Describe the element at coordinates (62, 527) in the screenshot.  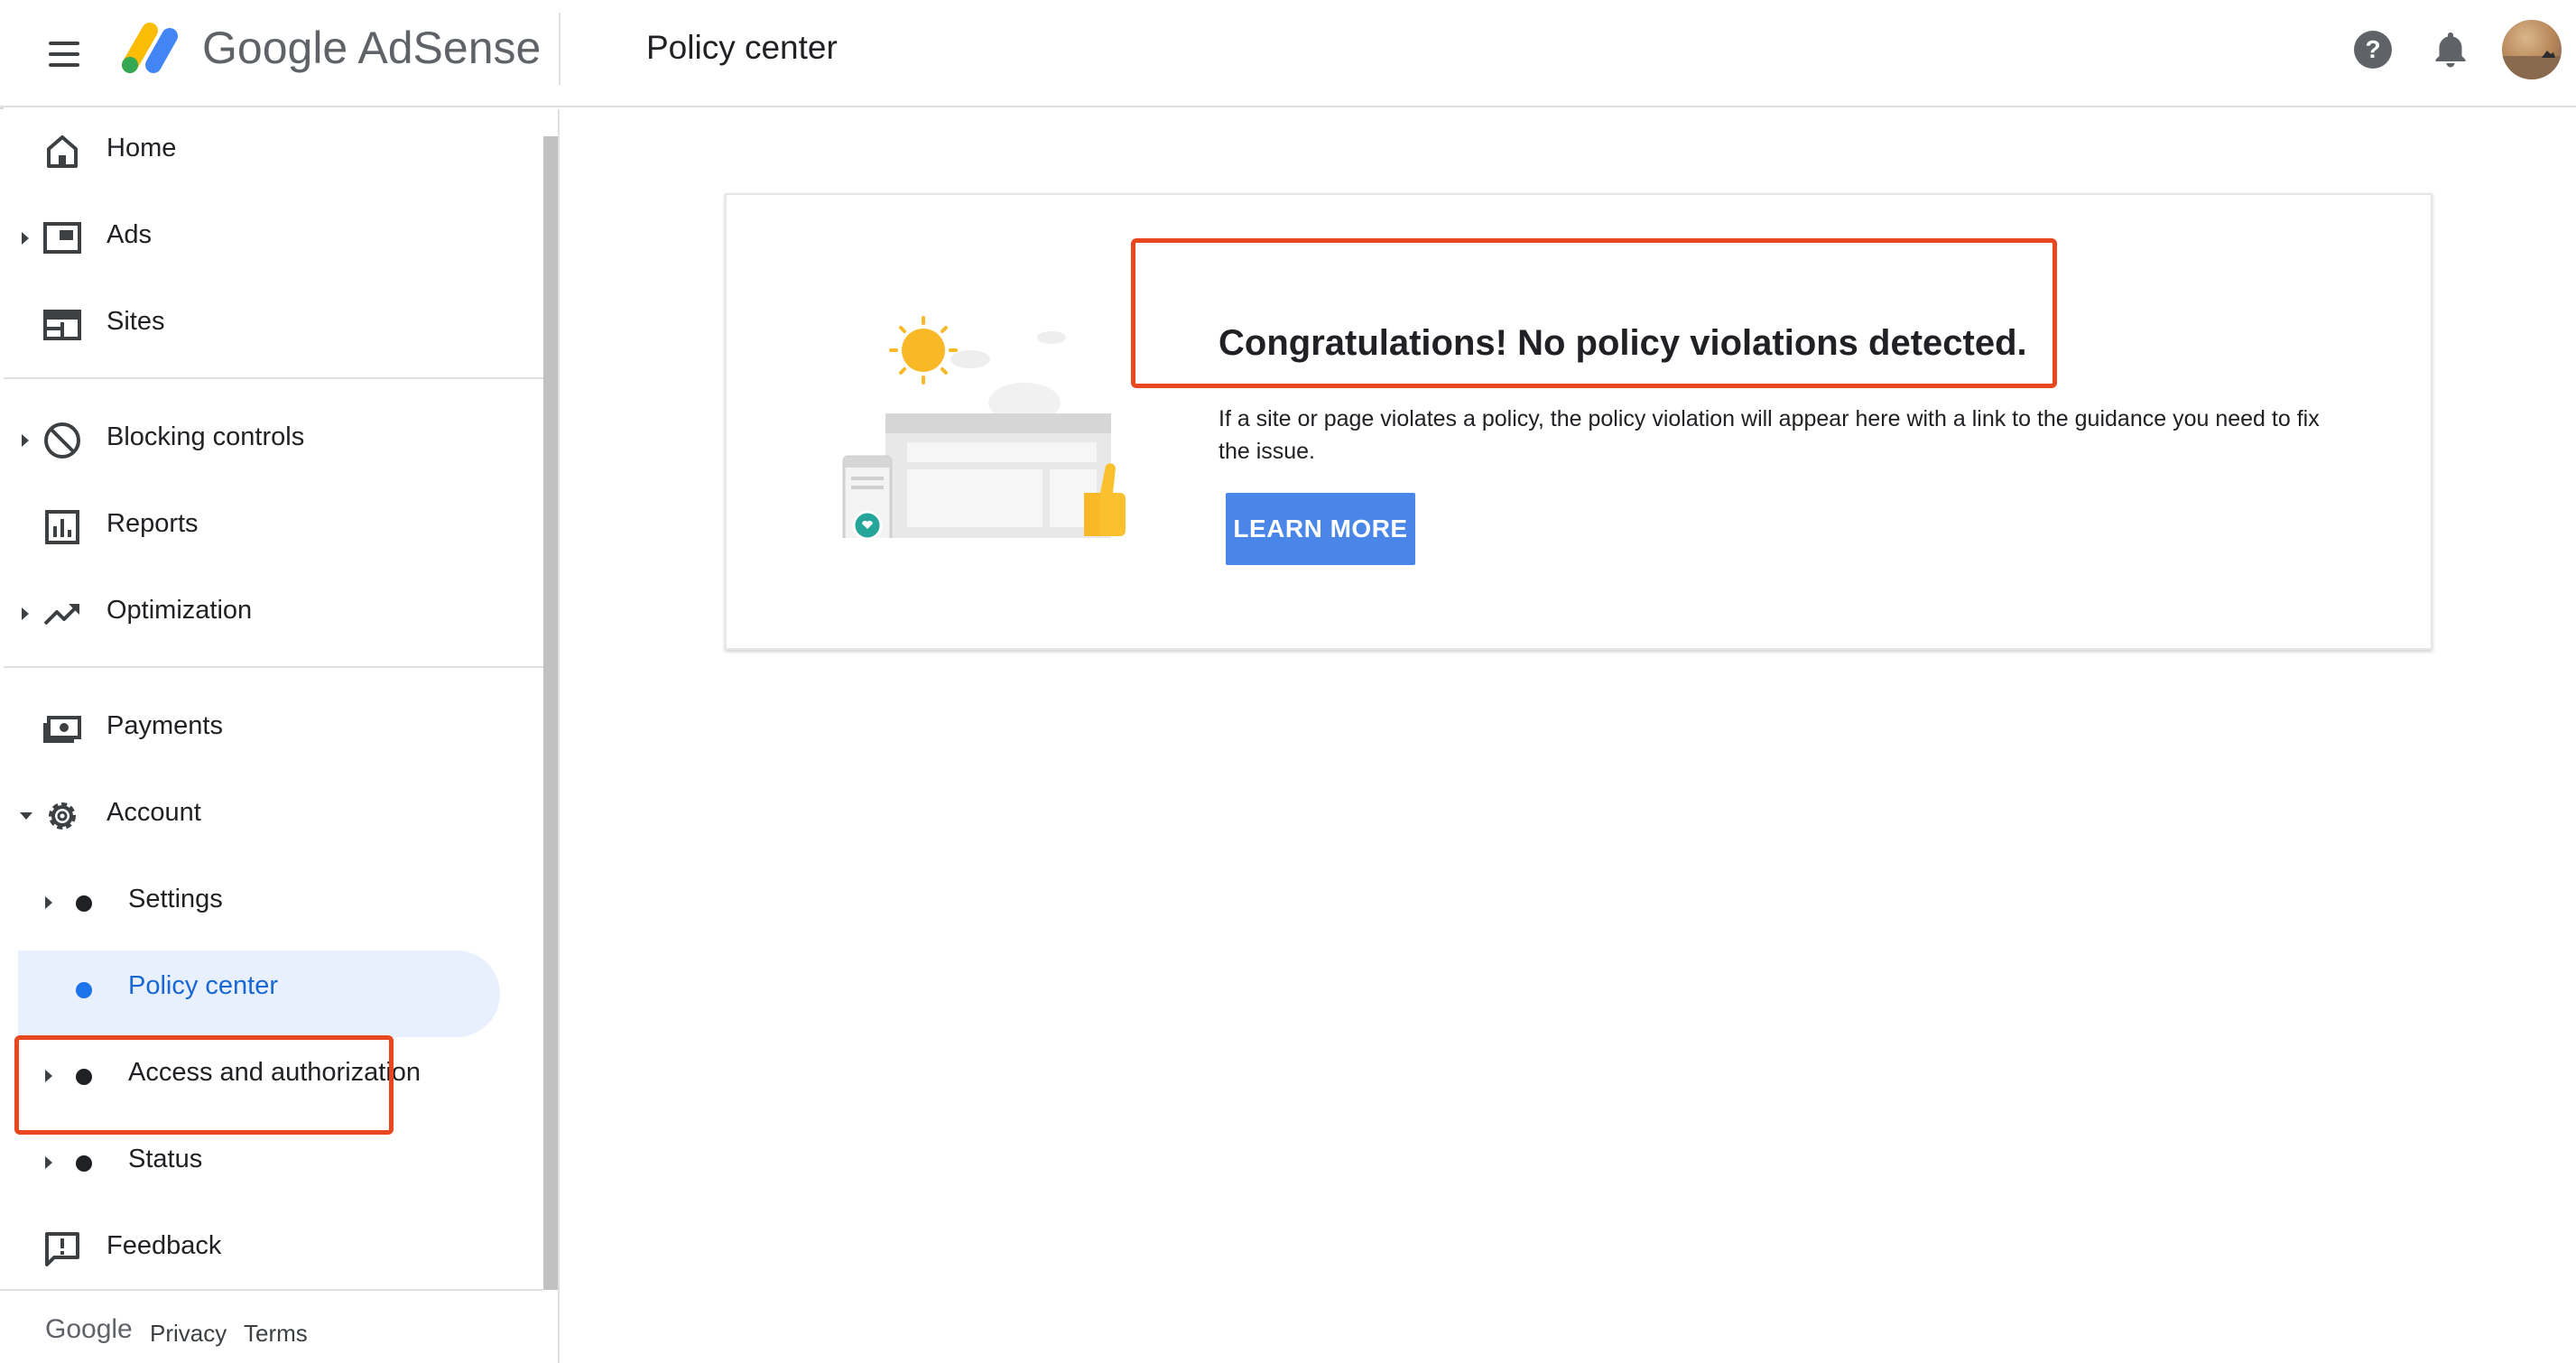
I see `reports-icon` at that location.